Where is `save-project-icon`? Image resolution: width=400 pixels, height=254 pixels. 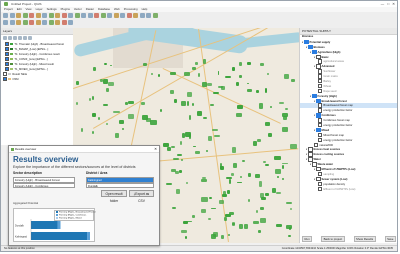 save-project-icon is located at coordinates (18, 15).